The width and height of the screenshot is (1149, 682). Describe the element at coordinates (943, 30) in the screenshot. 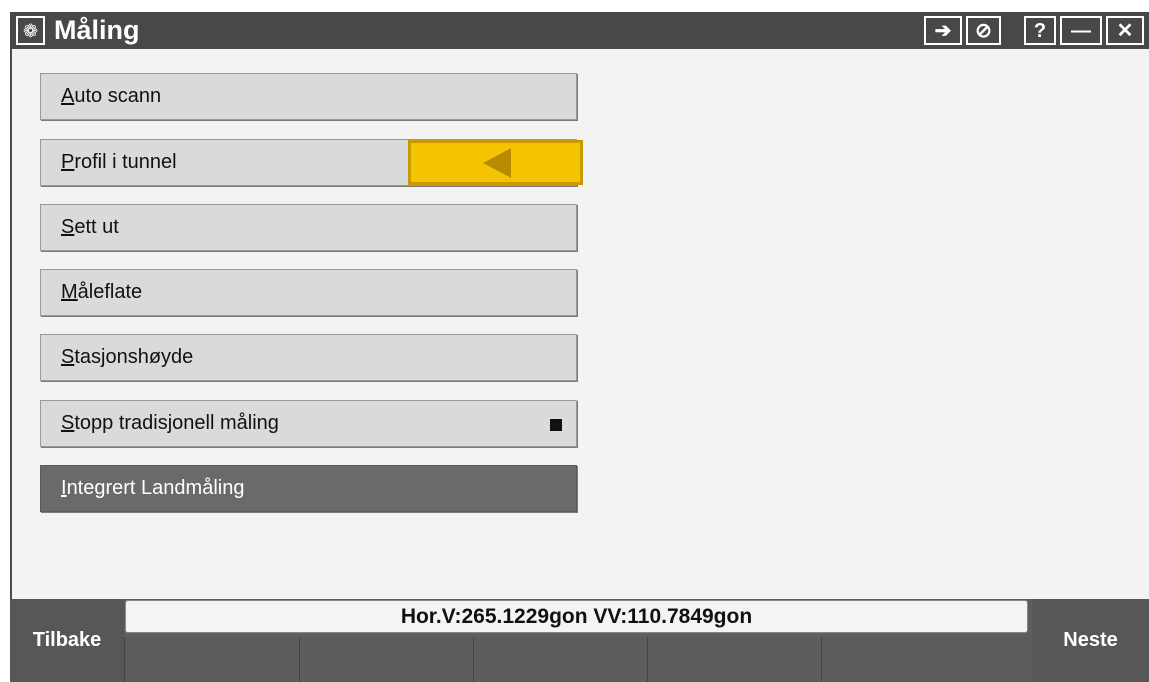

I see `login-arrow-icon: ➔` at that location.